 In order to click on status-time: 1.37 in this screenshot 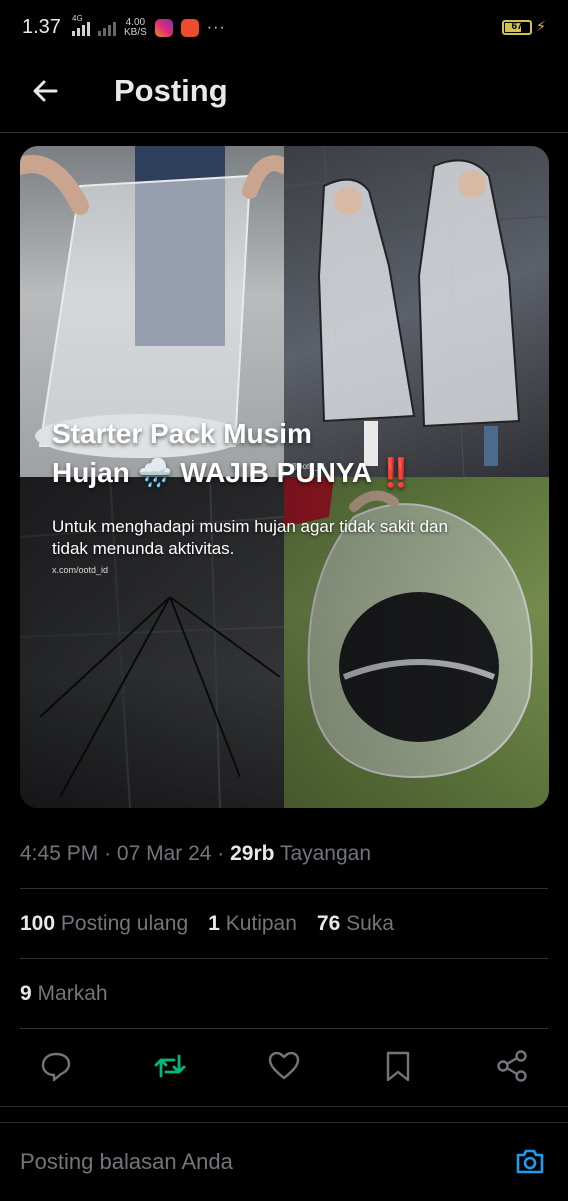, I will do `click(41, 27)`.